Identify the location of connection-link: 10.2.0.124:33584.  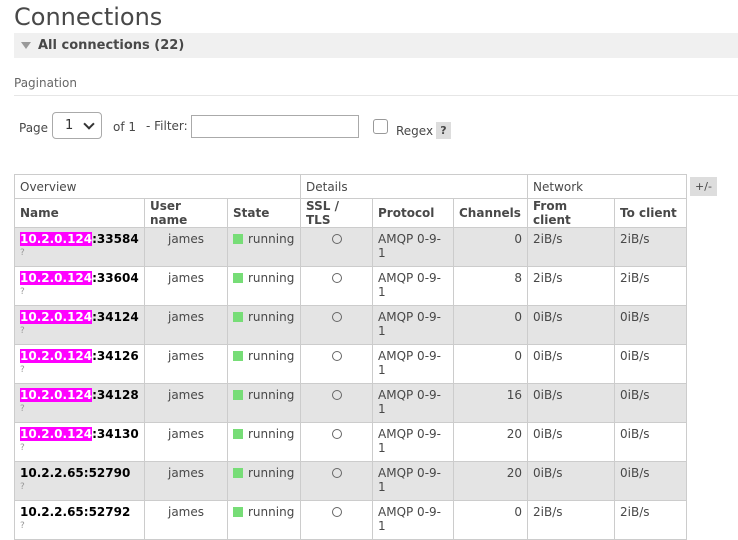
(79, 239).